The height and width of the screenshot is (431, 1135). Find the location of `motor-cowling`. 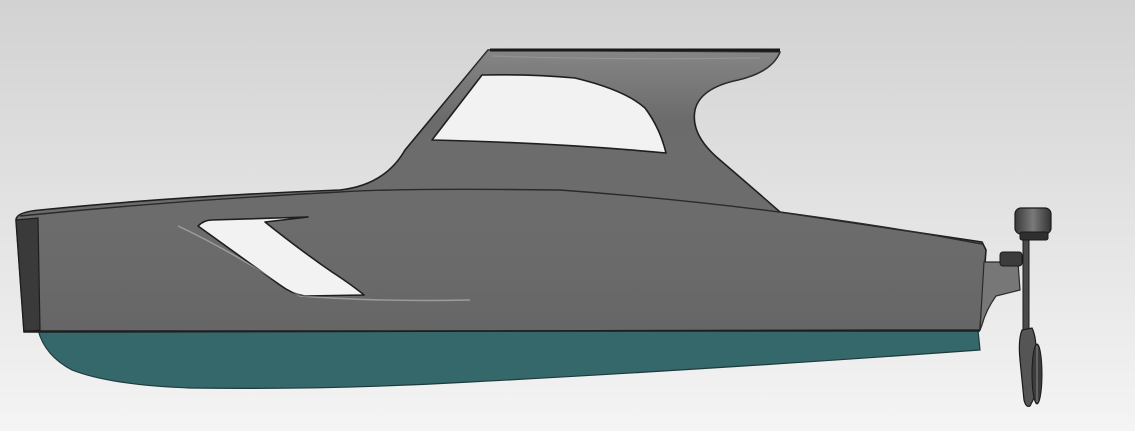

motor-cowling is located at coordinates (1033, 221).